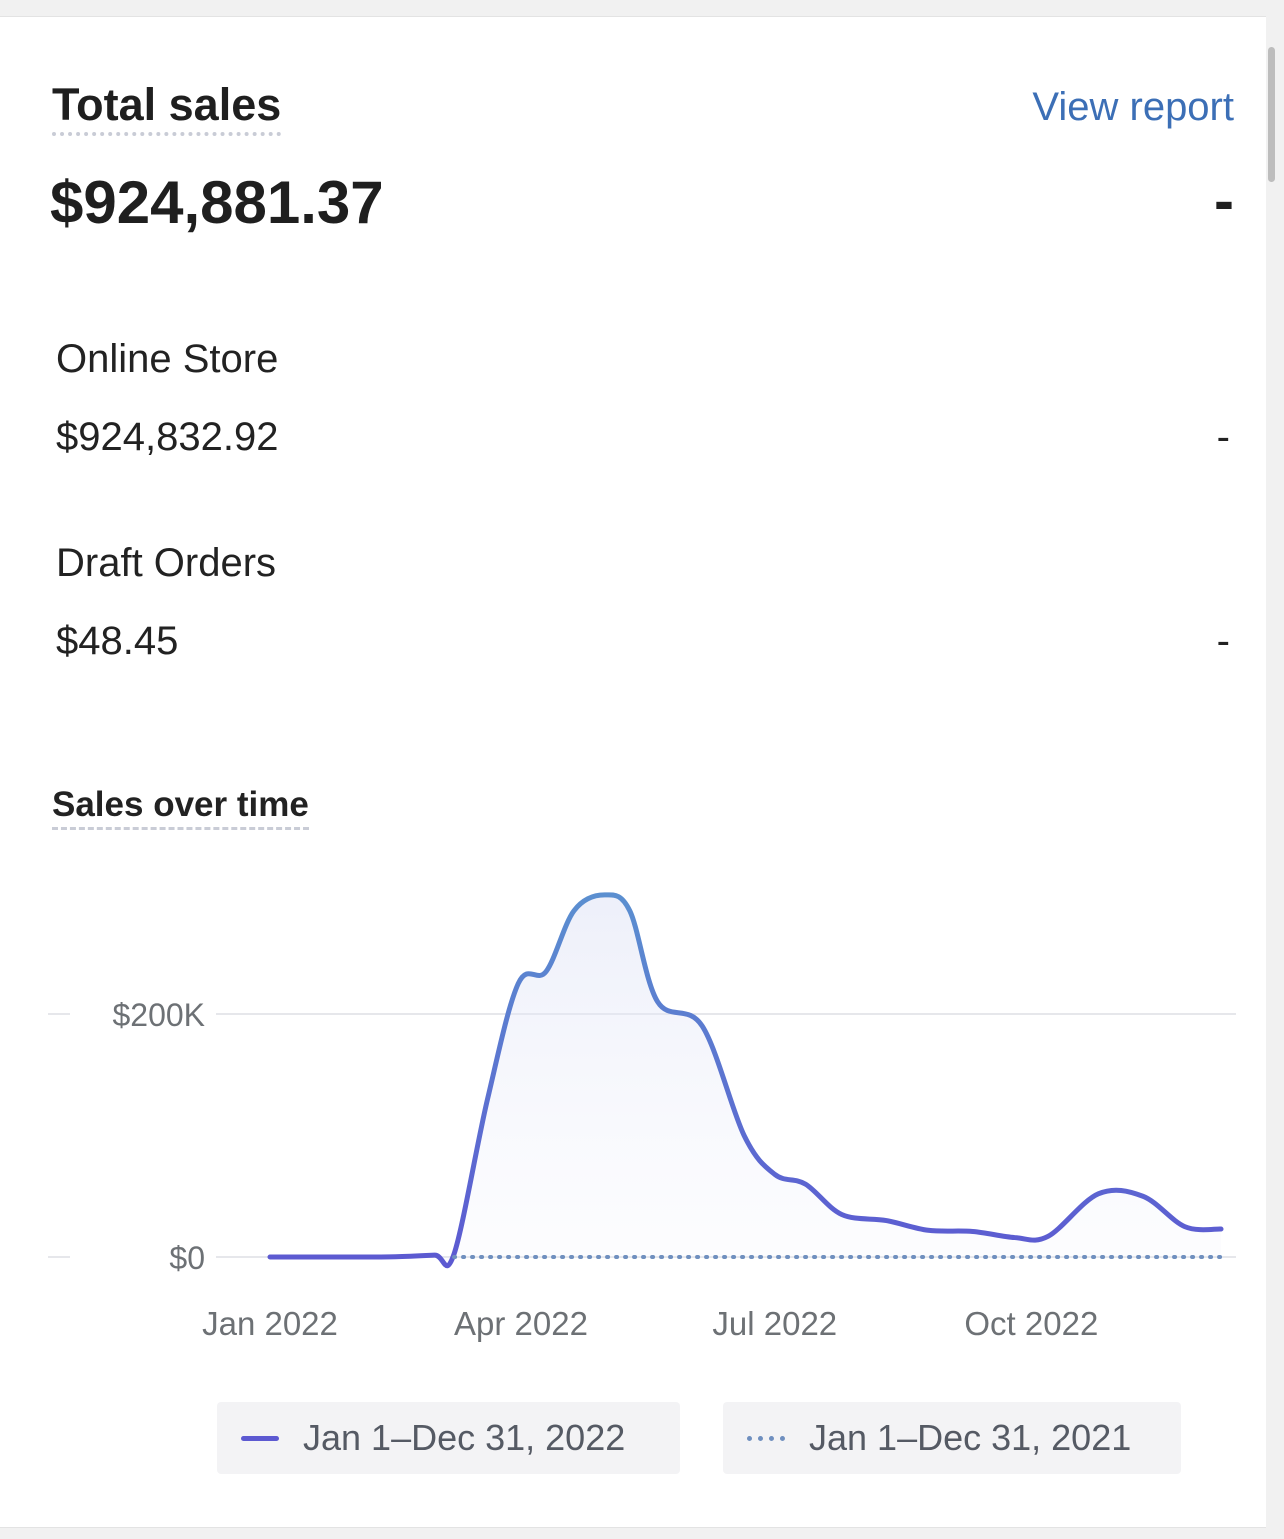 The height and width of the screenshot is (1539, 1284). What do you see at coordinates (167, 108) in the screenshot?
I see `card-title: Total sales` at bounding box center [167, 108].